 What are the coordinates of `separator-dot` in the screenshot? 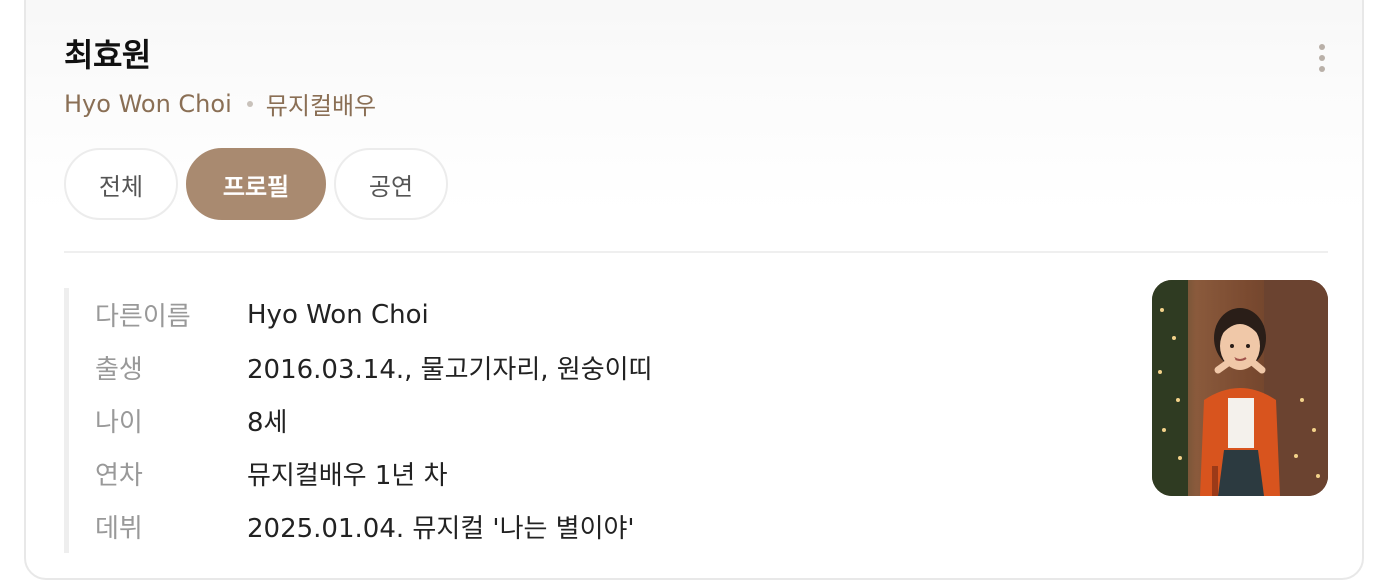 It's located at (249, 103).